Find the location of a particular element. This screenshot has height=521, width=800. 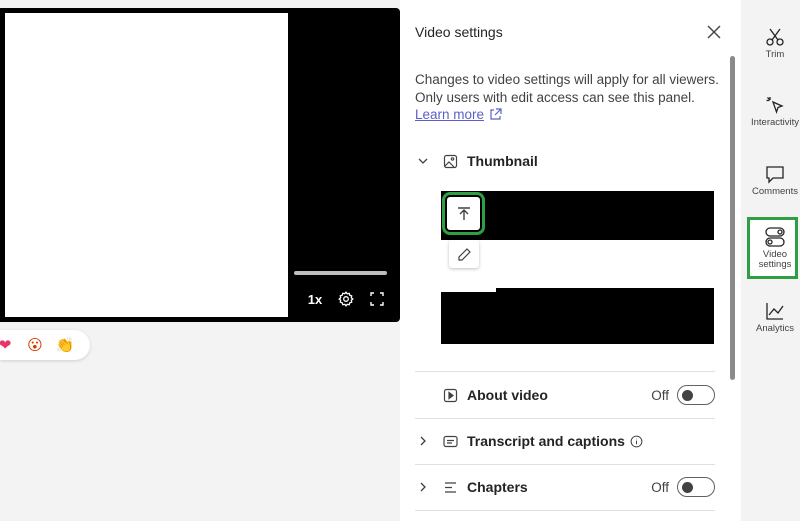

thumbnail-image-band is located at coordinates (581, 264).